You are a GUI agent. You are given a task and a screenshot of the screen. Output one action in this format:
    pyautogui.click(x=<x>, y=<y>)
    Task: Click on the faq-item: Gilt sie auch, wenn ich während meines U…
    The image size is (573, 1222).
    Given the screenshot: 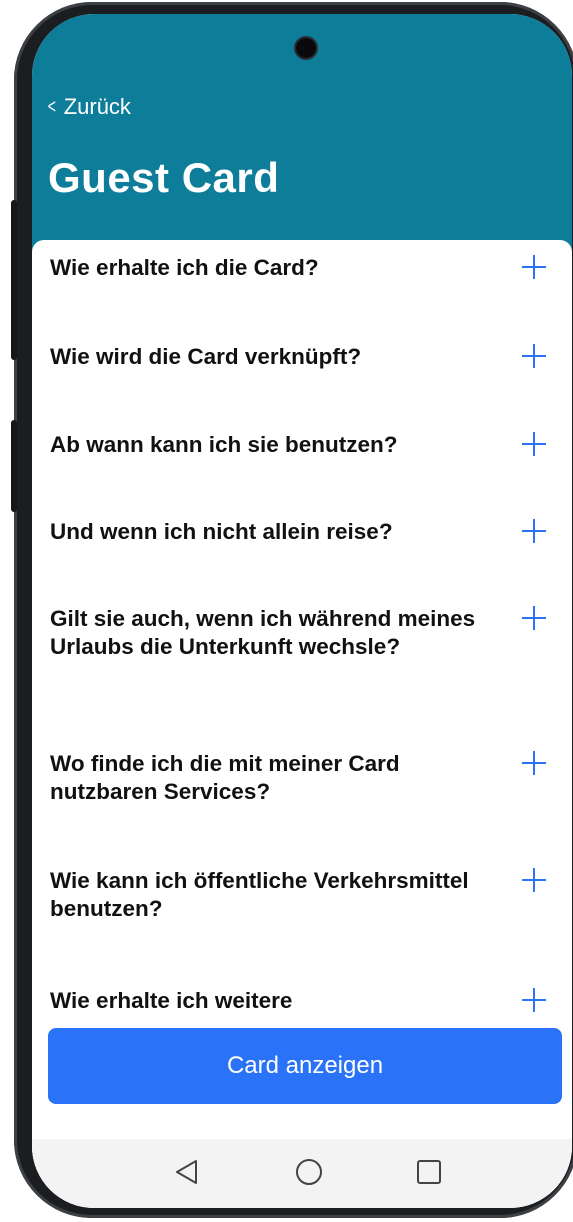 What is the action you would take?
    pyautogui.click(x=302, y=633)
    